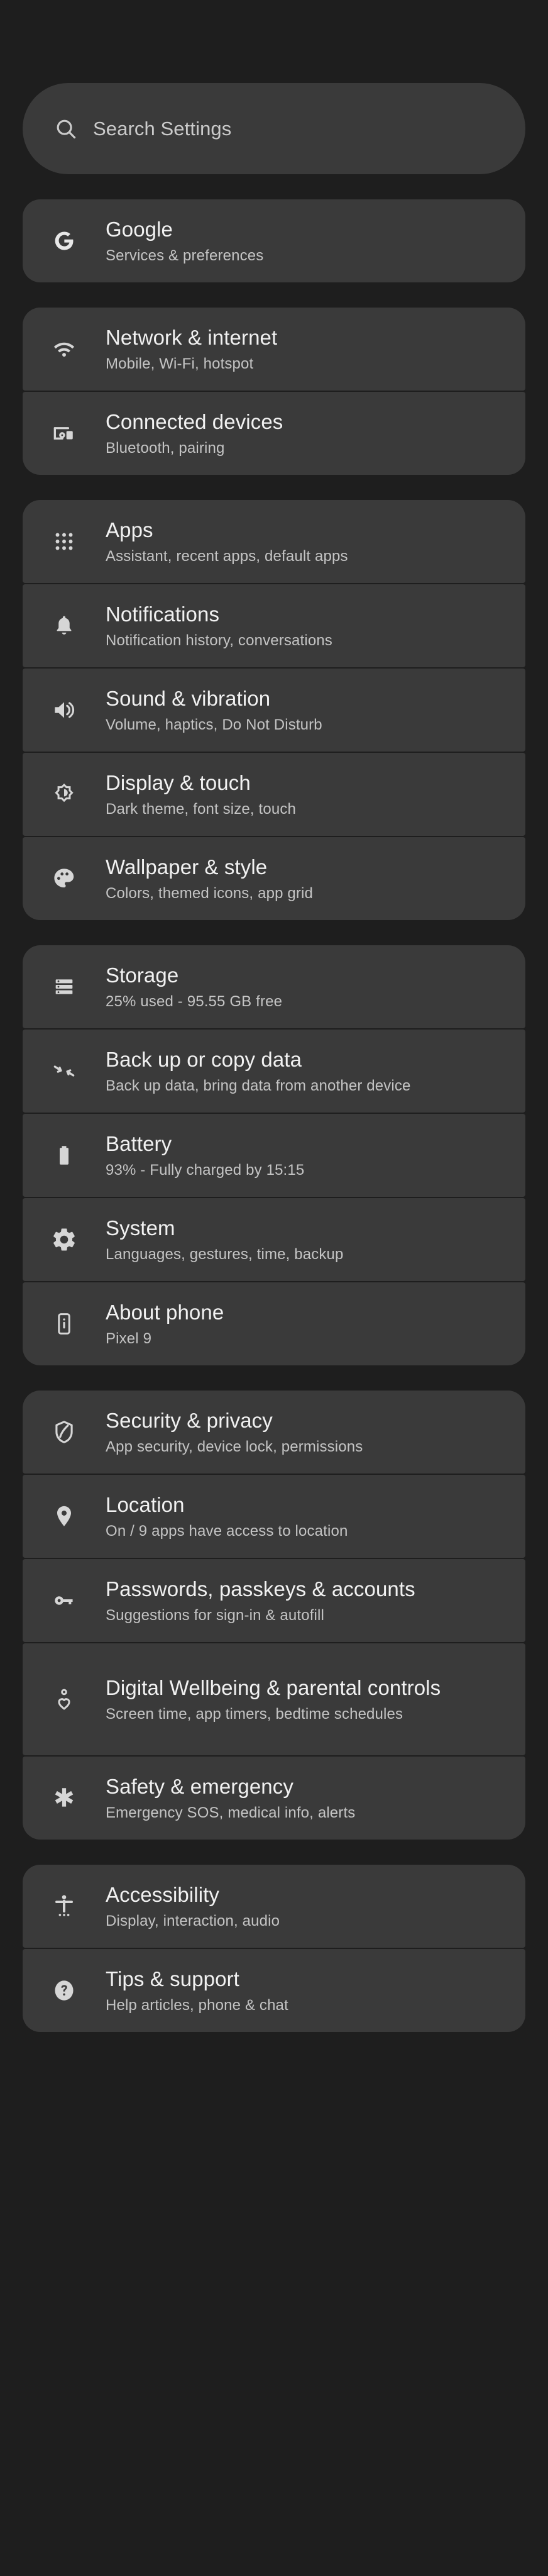 The height and width of the screenshot is (2576, 548). Describe the element at coordinates (163, 614) in the screenshot. I see `settings-row-title: Notifications` at that location.